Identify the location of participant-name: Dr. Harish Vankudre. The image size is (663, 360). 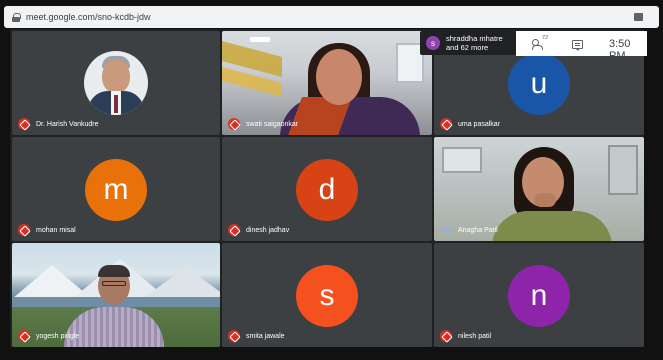
(67, 124).